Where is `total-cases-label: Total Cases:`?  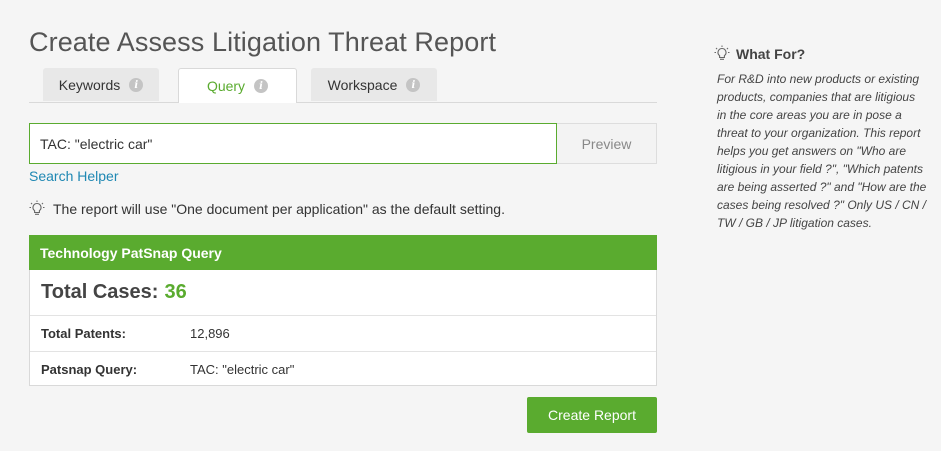 total-cases-label: Total Cases: is located at coordinates (99, 292).